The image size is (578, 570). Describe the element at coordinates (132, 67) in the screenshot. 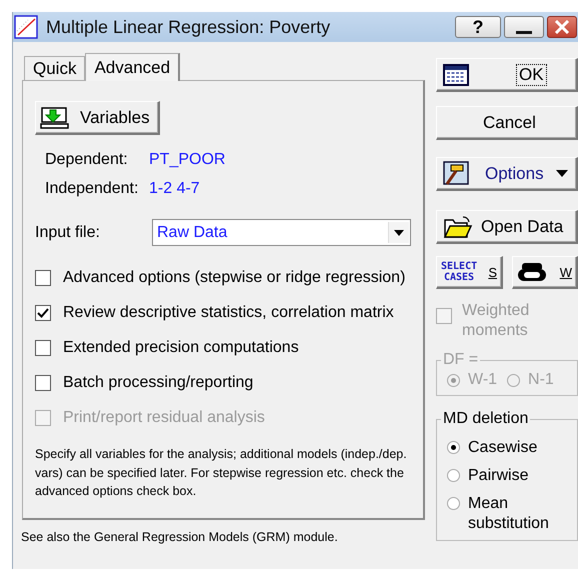

I see `tab: Advanced` at that location.